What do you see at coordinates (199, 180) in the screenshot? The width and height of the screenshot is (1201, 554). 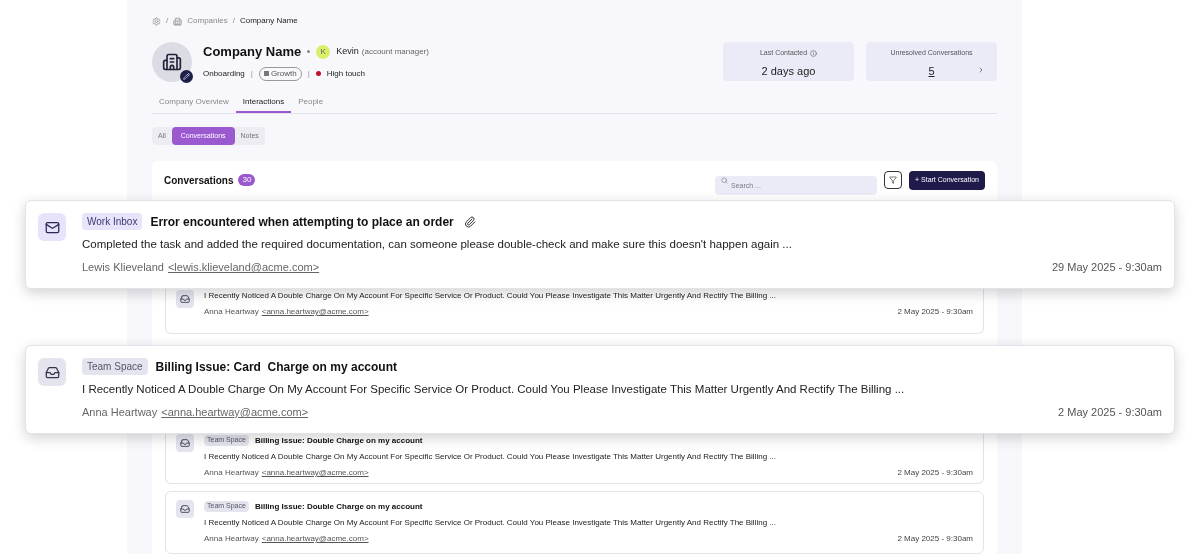 I see `section-title: Conversations` at bounding box center [199, 180].